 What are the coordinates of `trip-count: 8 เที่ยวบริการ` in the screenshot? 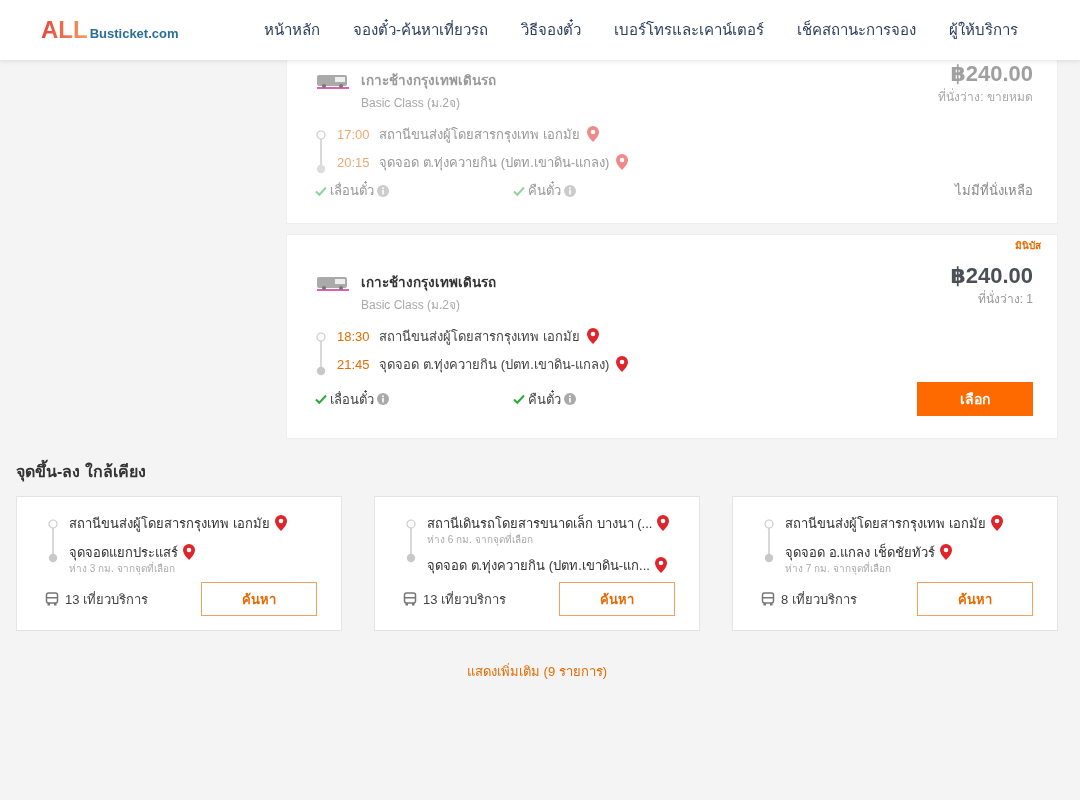 It's located at (819, 599).